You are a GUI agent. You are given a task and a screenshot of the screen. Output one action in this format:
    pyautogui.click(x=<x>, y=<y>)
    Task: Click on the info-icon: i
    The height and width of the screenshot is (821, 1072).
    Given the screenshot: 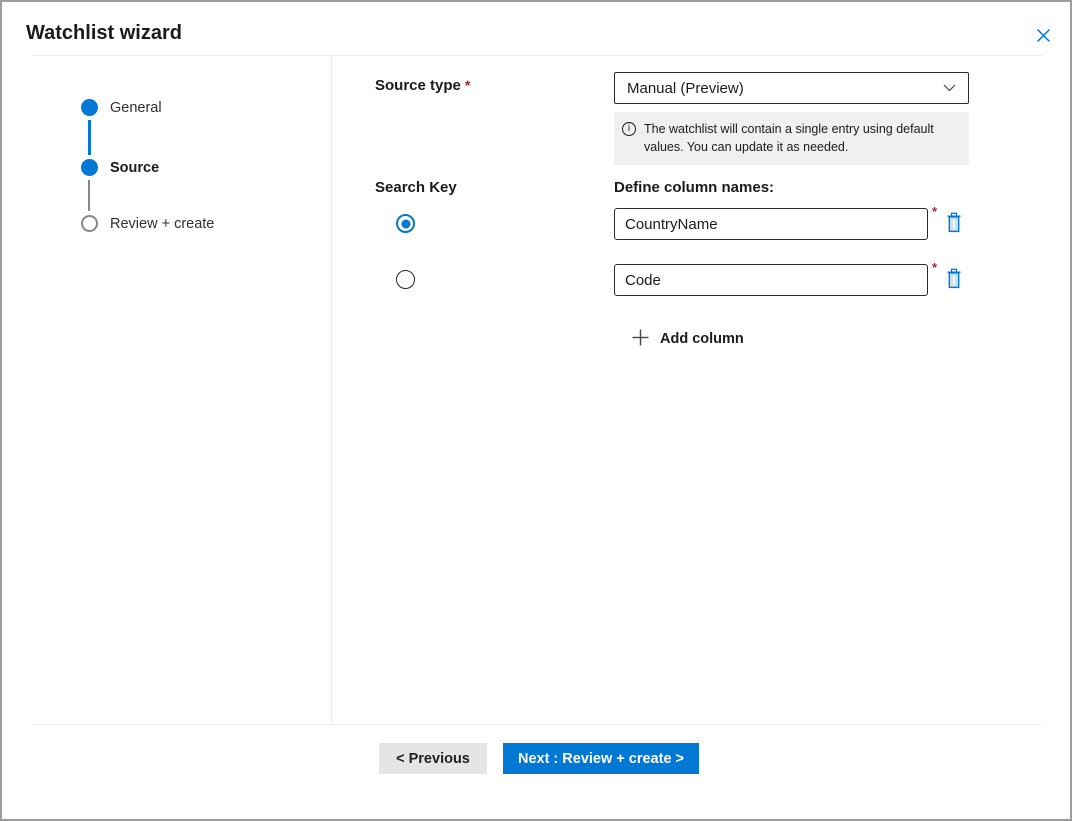 What is the action you would take?
    pyautogui.click(x=629, y=129)
    